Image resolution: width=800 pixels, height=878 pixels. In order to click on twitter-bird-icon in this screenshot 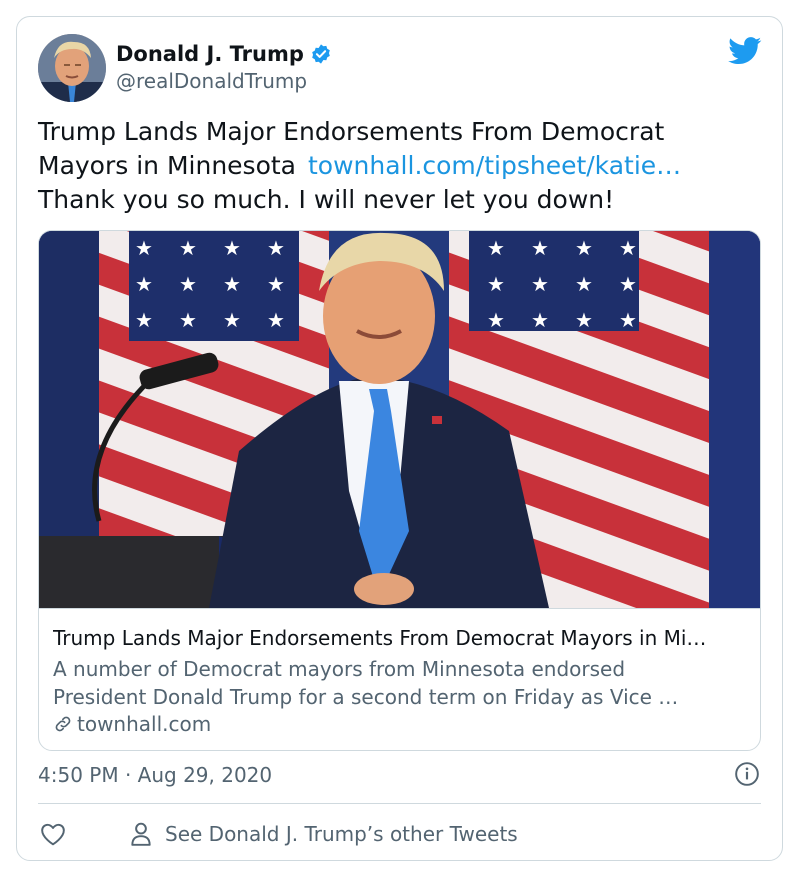, I will do `click(745, 51)`.